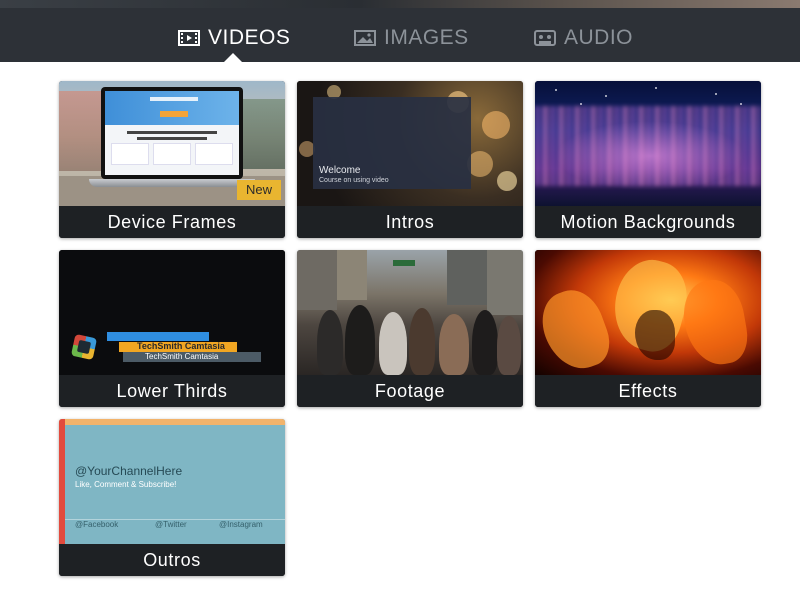 The height and width of the screenshot is (589, 800). Describe the element at coordinates (97, 524) in the screenshot. I see `outro-thumb-facebook: @Facebook` at that location.